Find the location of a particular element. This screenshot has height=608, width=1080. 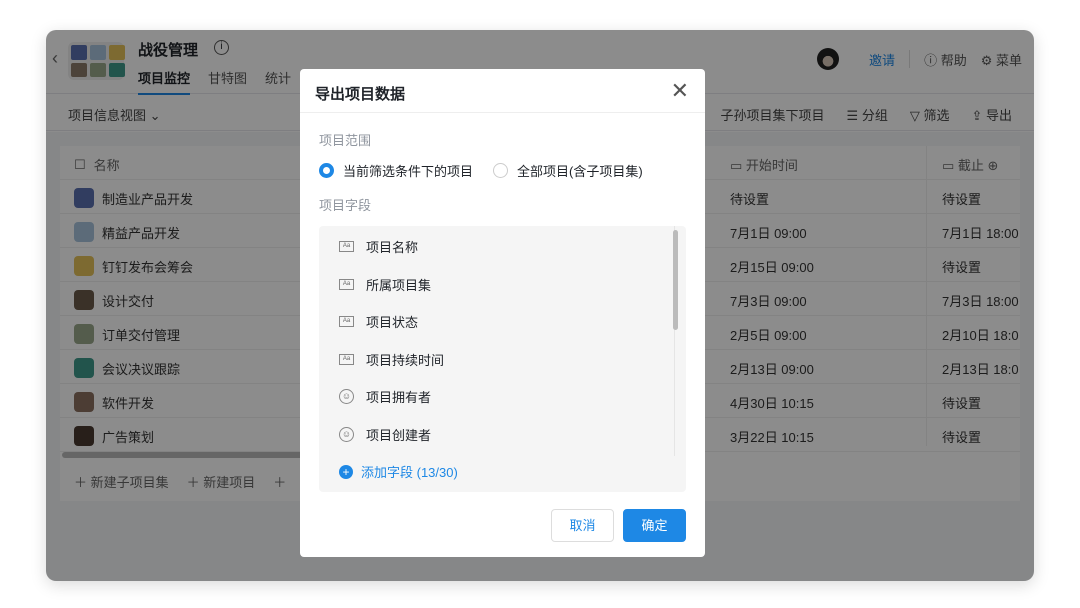

radio-unchecked-icon is located at coordinates (501, 170).